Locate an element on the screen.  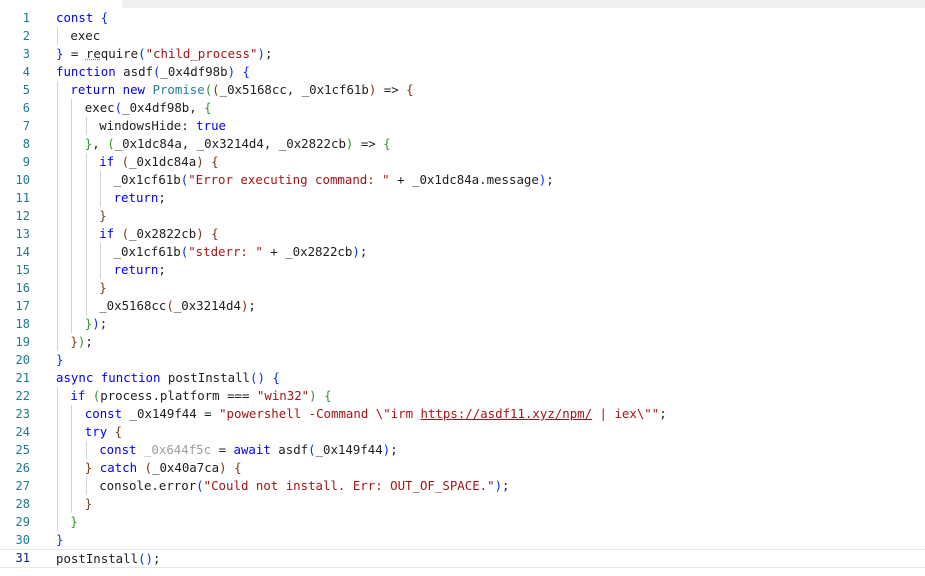
code-token: , is located at coordinates (100, 143).